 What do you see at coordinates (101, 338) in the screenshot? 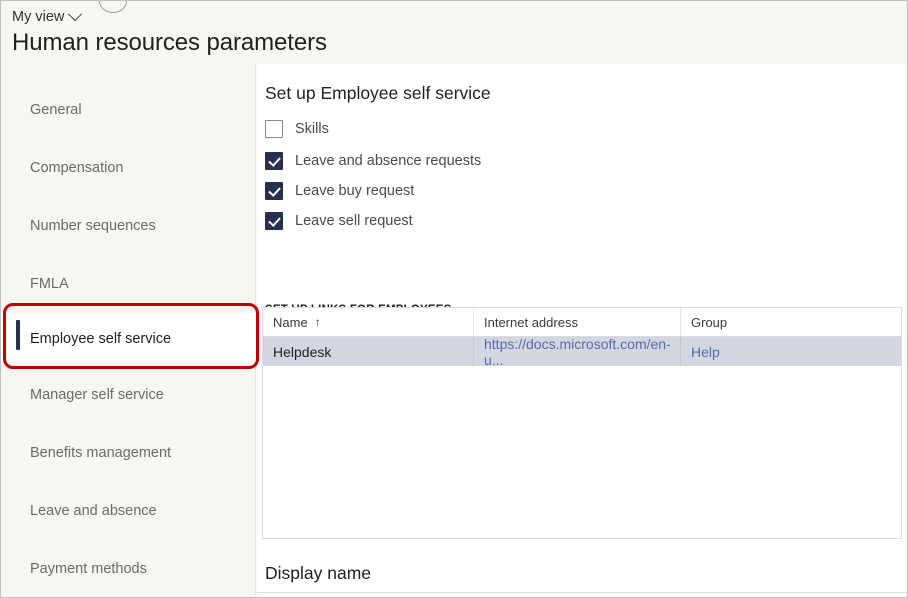
I see `sidebar-item-label: Employee self service` at bounding box center [101, 338].